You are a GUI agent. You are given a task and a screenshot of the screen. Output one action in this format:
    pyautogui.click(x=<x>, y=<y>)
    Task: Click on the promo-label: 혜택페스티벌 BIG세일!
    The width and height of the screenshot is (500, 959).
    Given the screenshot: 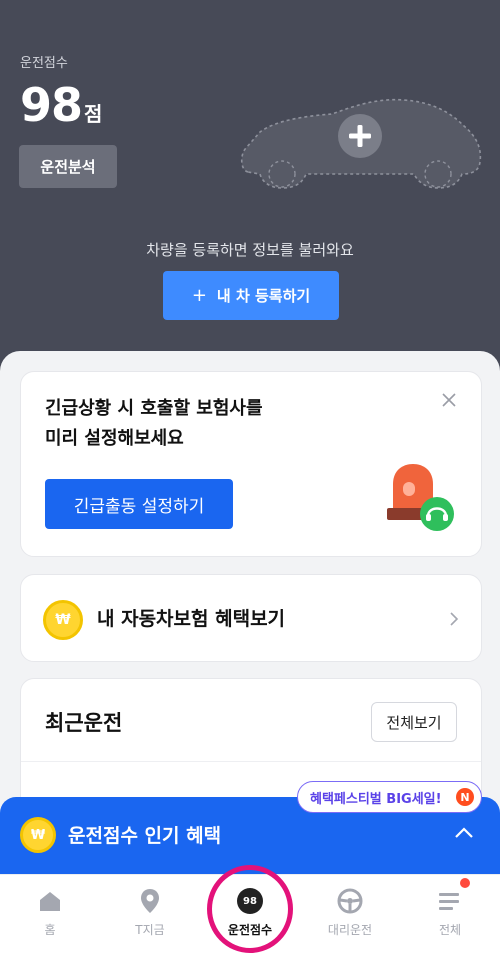 What is the action you would take?
    pyautogui.click(x=376, y=799)
    